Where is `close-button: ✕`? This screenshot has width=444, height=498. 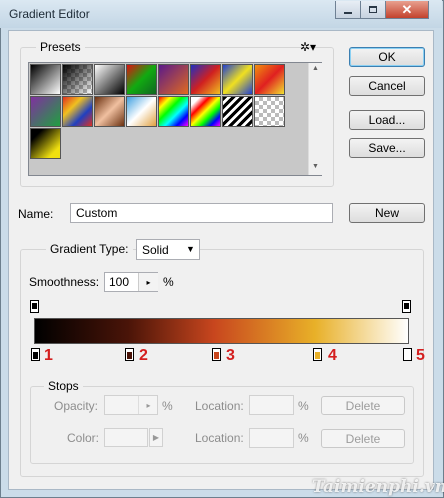 close-button: ✕ is located at coordinates (407, 10).